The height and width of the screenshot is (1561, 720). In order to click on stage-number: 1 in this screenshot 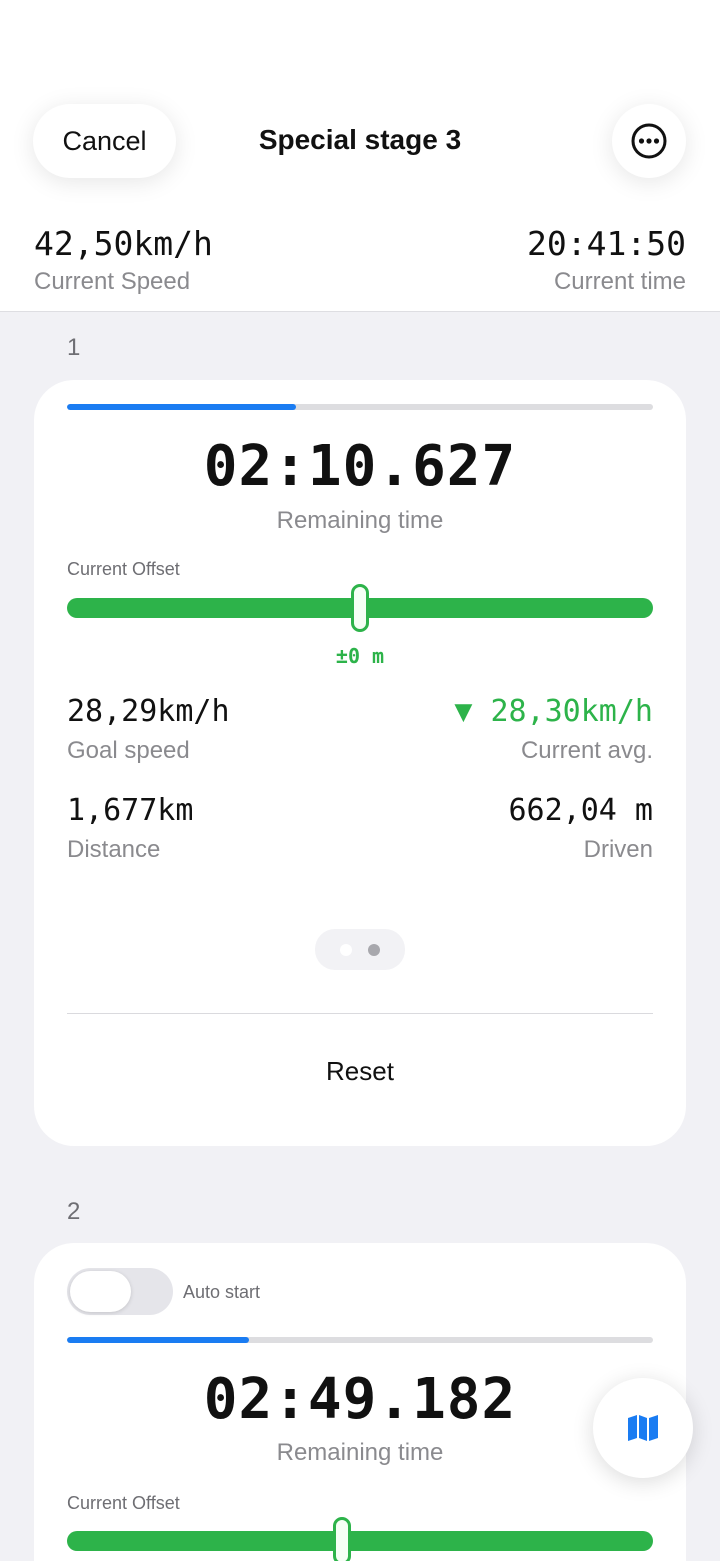, I will do `click(74, 347)`.